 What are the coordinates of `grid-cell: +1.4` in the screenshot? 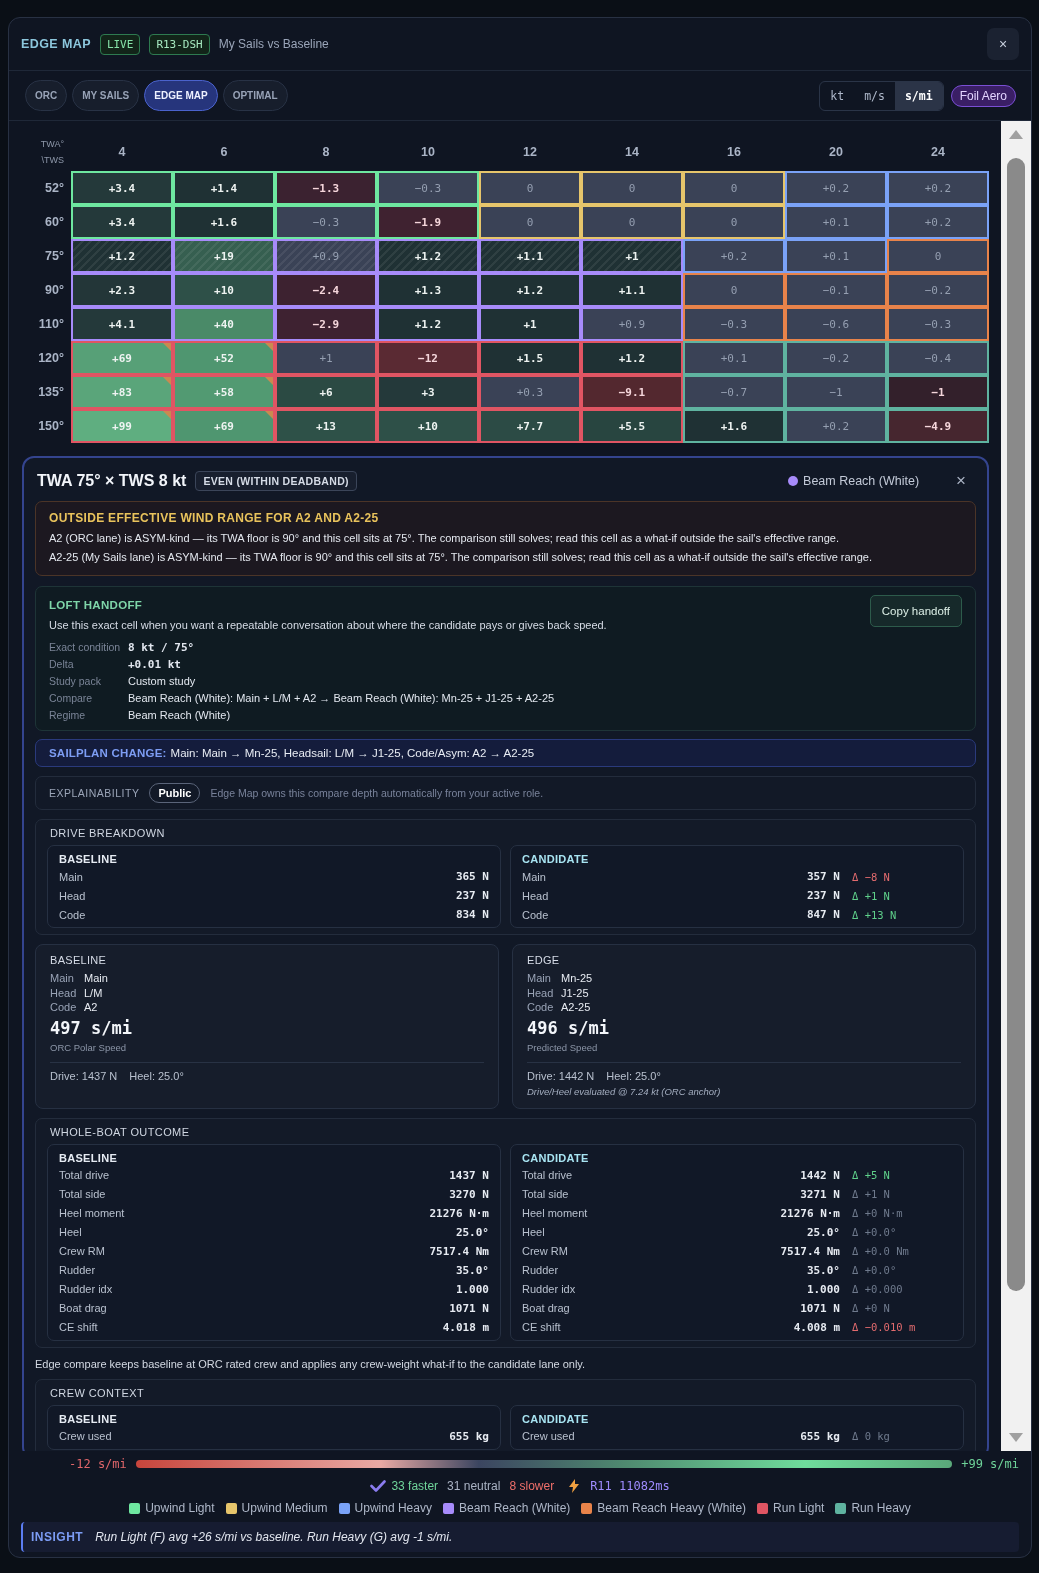 It's located at (224, 188).